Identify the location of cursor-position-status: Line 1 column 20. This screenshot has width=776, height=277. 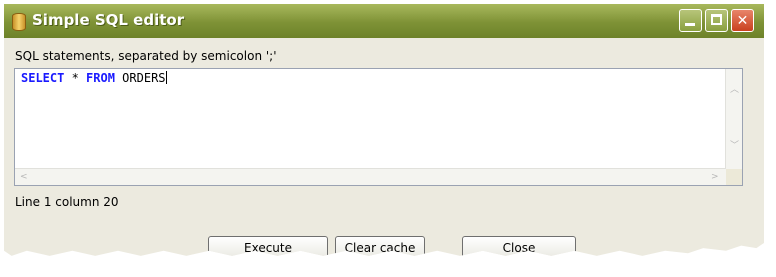
(67, 202).